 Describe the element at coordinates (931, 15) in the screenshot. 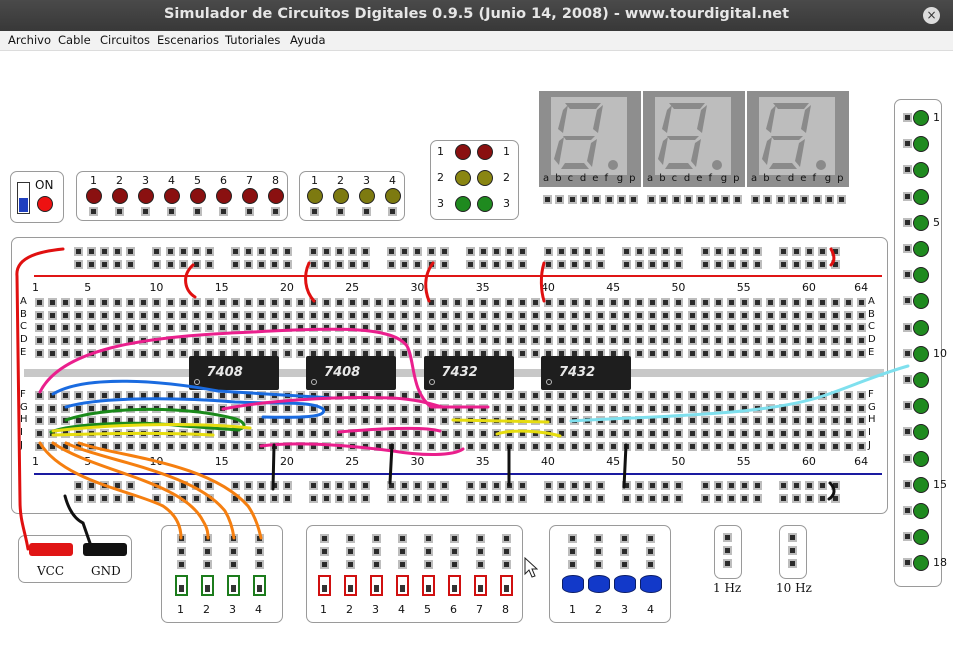

I see `close-icon: ×` at that location.